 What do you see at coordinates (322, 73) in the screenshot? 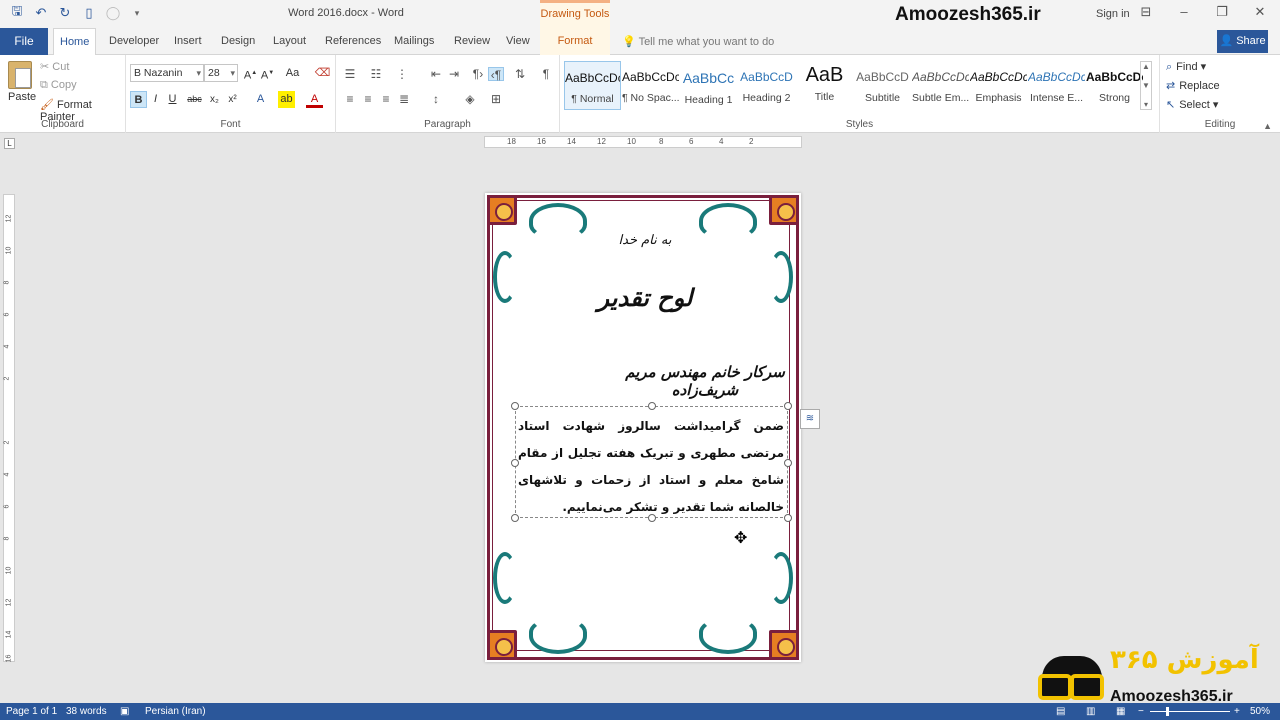
I see `clear-formatting-icon: ⌫` at bounding box center [322, 73].